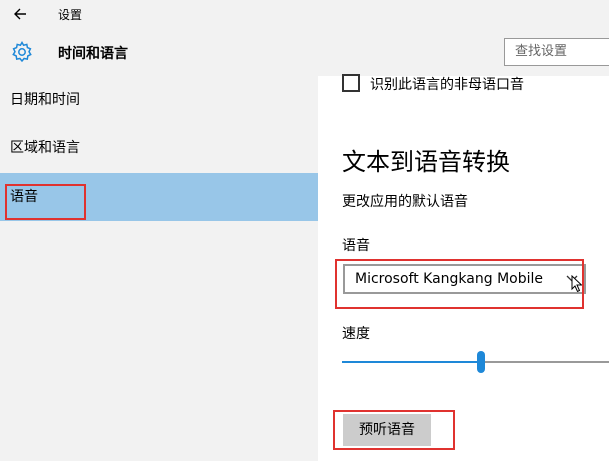 Image resolution: width=609 pixels, height=461 pixels. What do you see at coordinates (45, 148) in the screenshot?
I see `sidebar-item-label: 区域和语言` at bounding box center [45, 148].